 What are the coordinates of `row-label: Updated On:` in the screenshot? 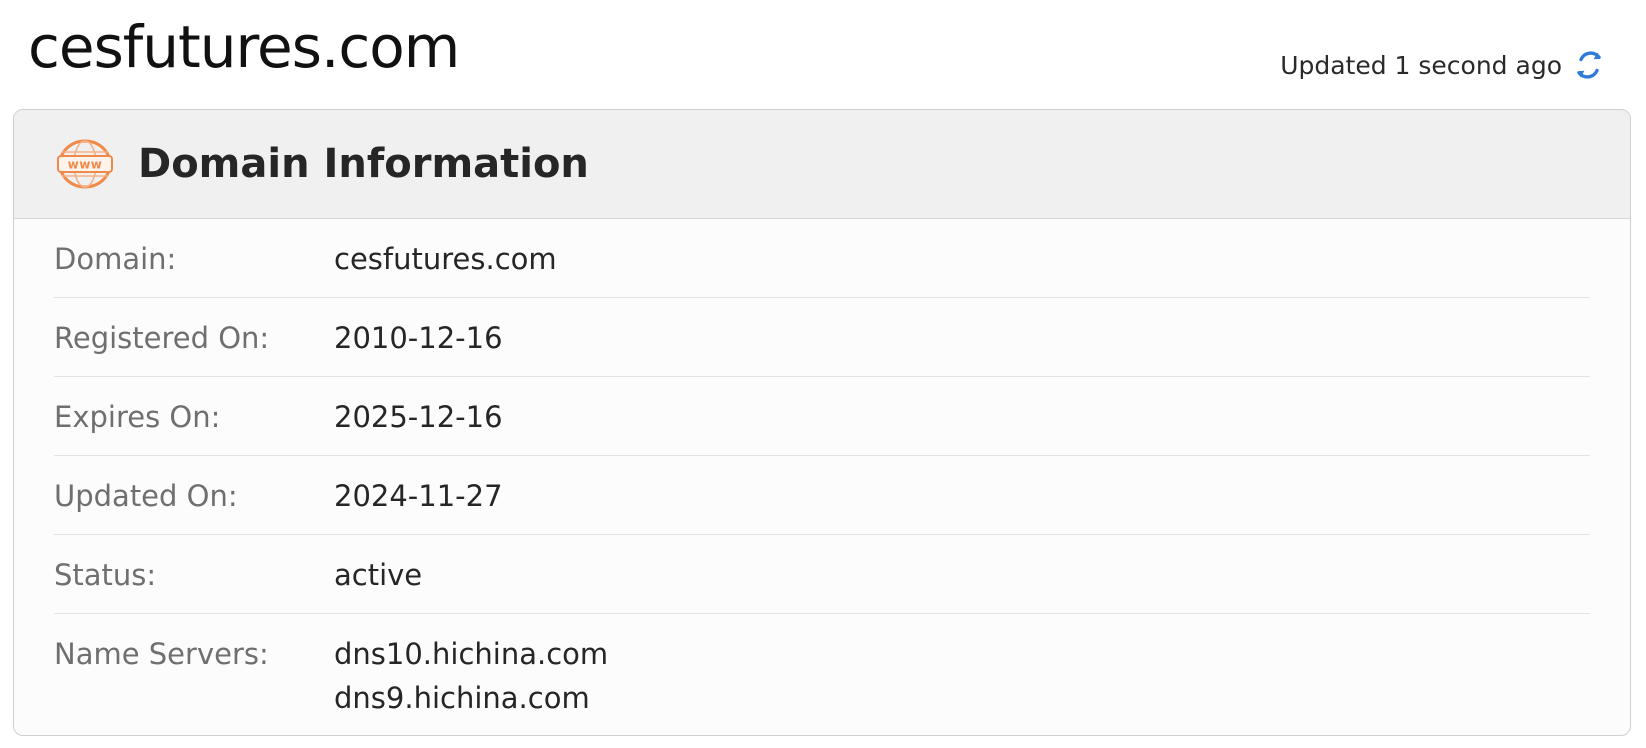 It's located at (146, 496).